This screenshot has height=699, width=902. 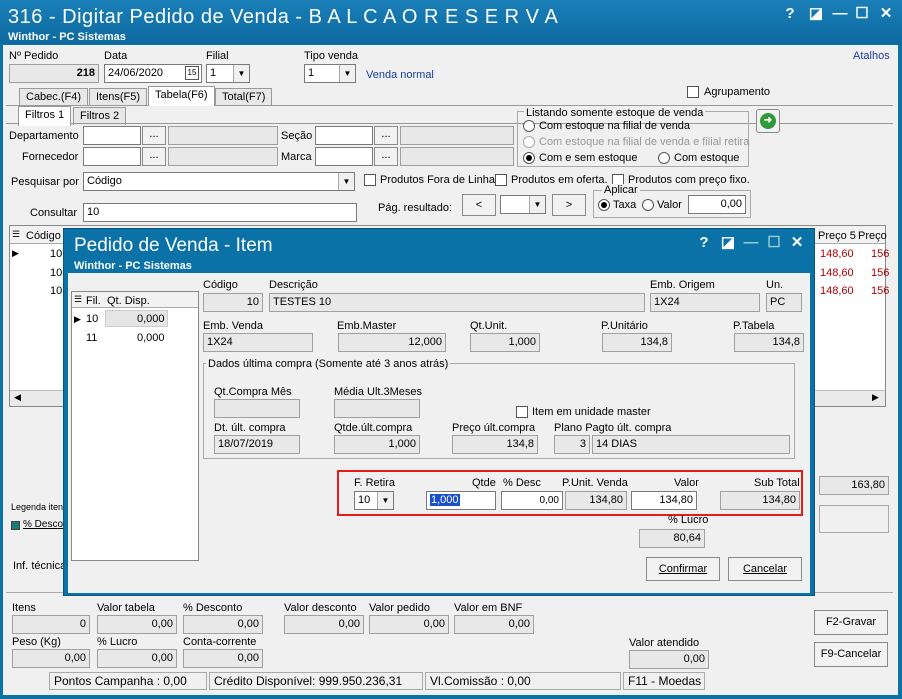 What do you see at coordinates (258, 342) in the screenshot?
I see `emb-venda-field: 1X24` at bounding box center [258, 342].